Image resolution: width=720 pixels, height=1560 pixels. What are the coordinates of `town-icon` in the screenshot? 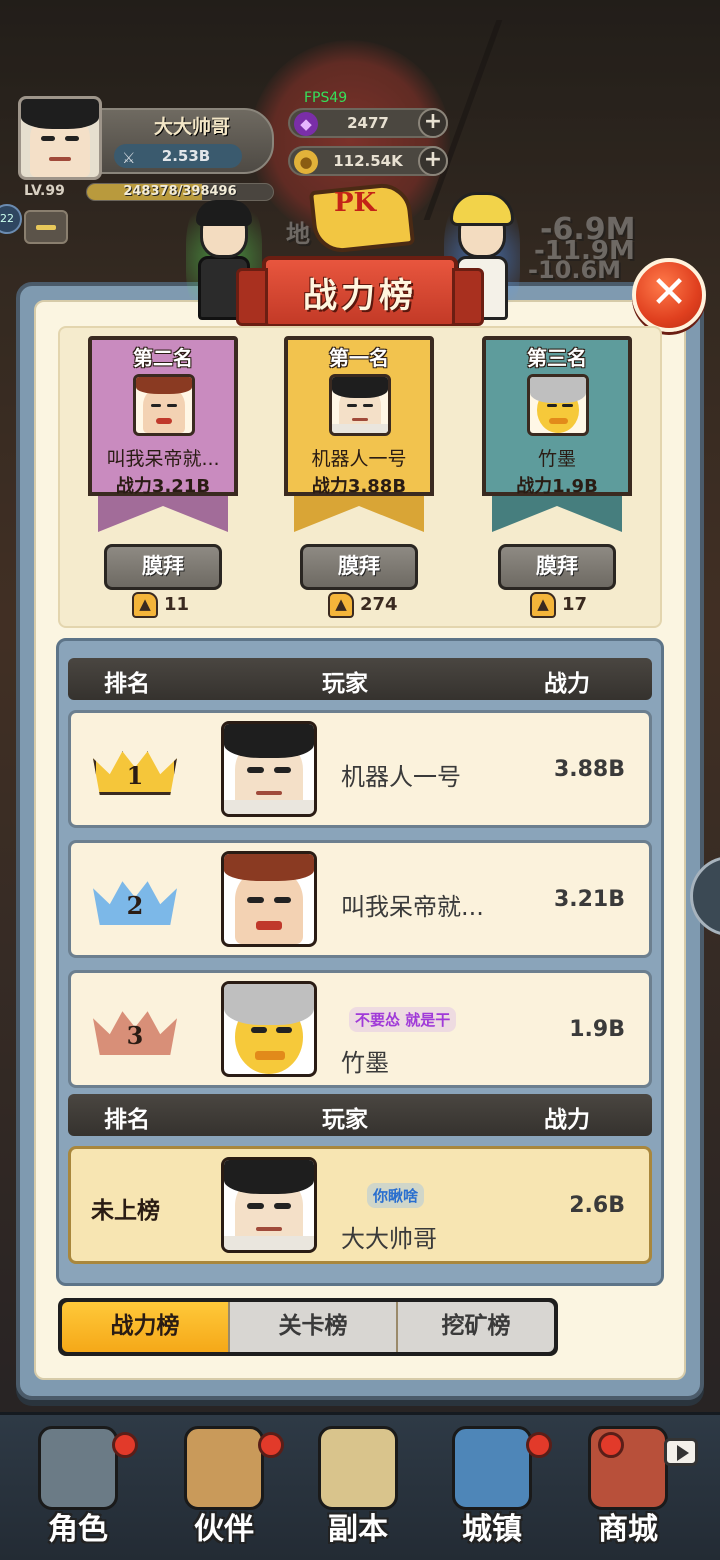 It's located at (492, 1468).